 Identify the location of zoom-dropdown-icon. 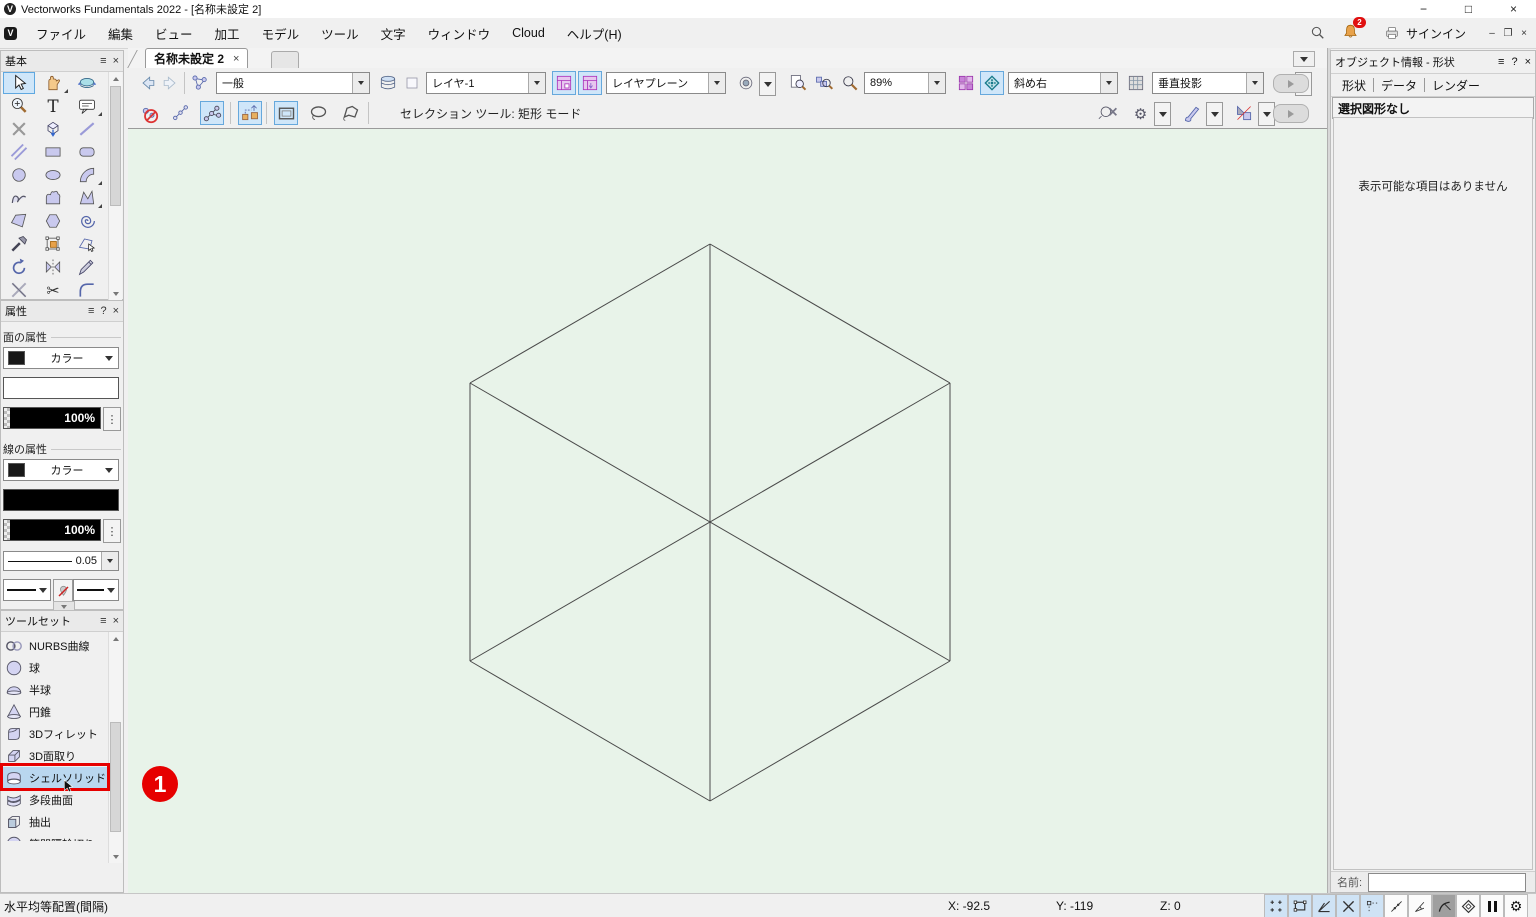
(936, 83).